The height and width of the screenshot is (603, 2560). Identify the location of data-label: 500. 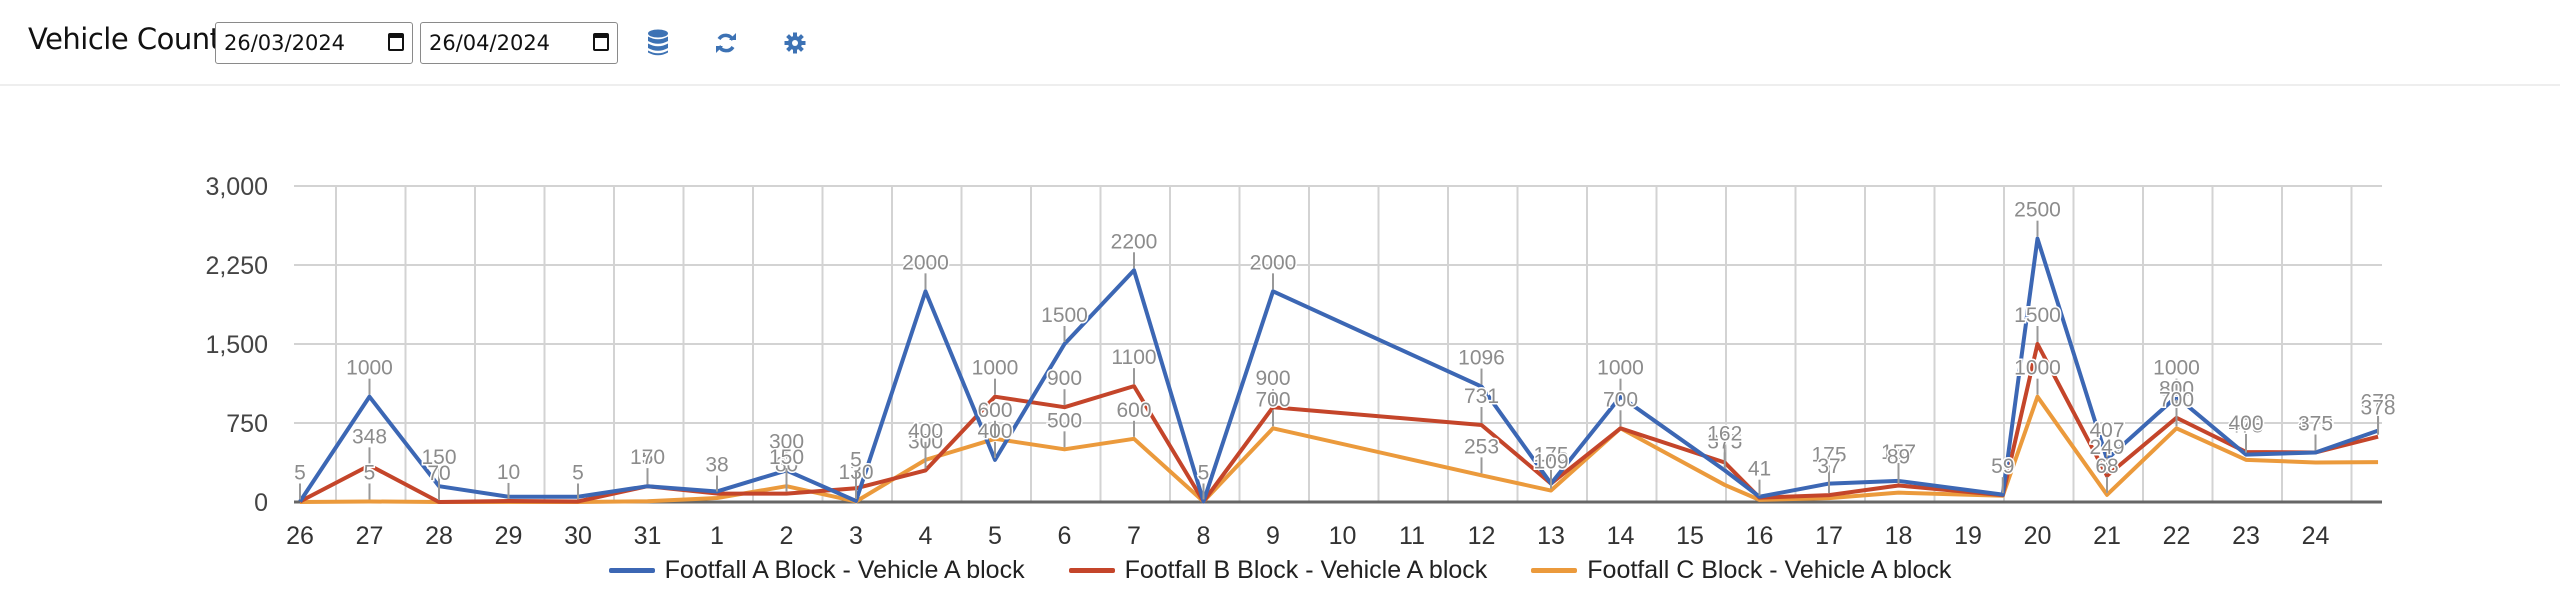
(1064, 420).